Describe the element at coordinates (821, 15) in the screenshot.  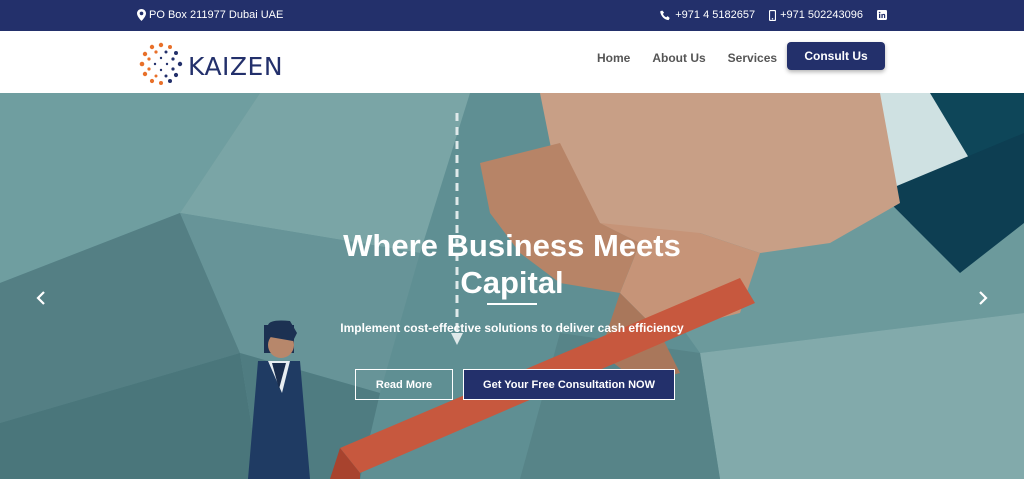
I see `mobile-number: +971 502243096` at that location.